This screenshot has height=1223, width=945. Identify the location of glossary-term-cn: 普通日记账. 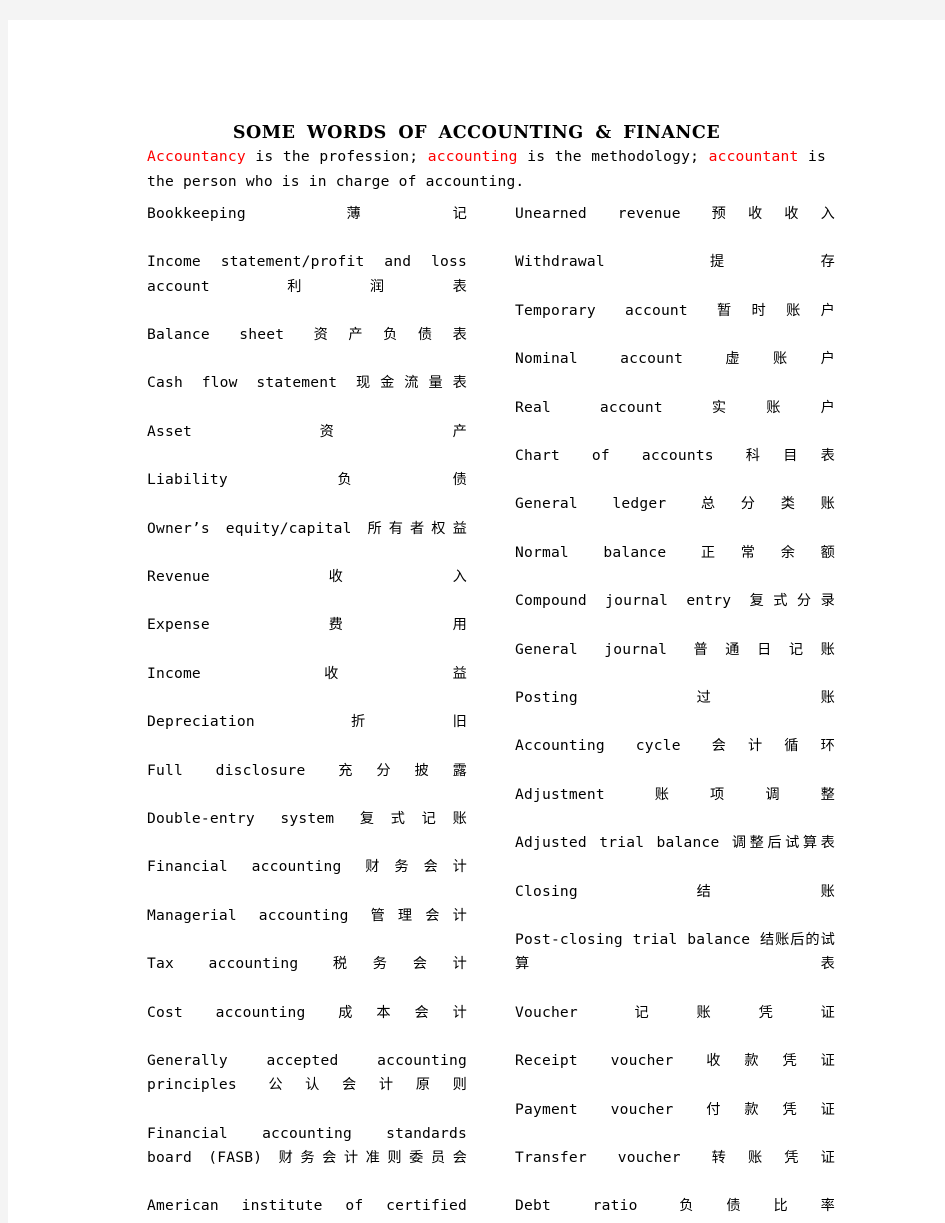
(764, 649).